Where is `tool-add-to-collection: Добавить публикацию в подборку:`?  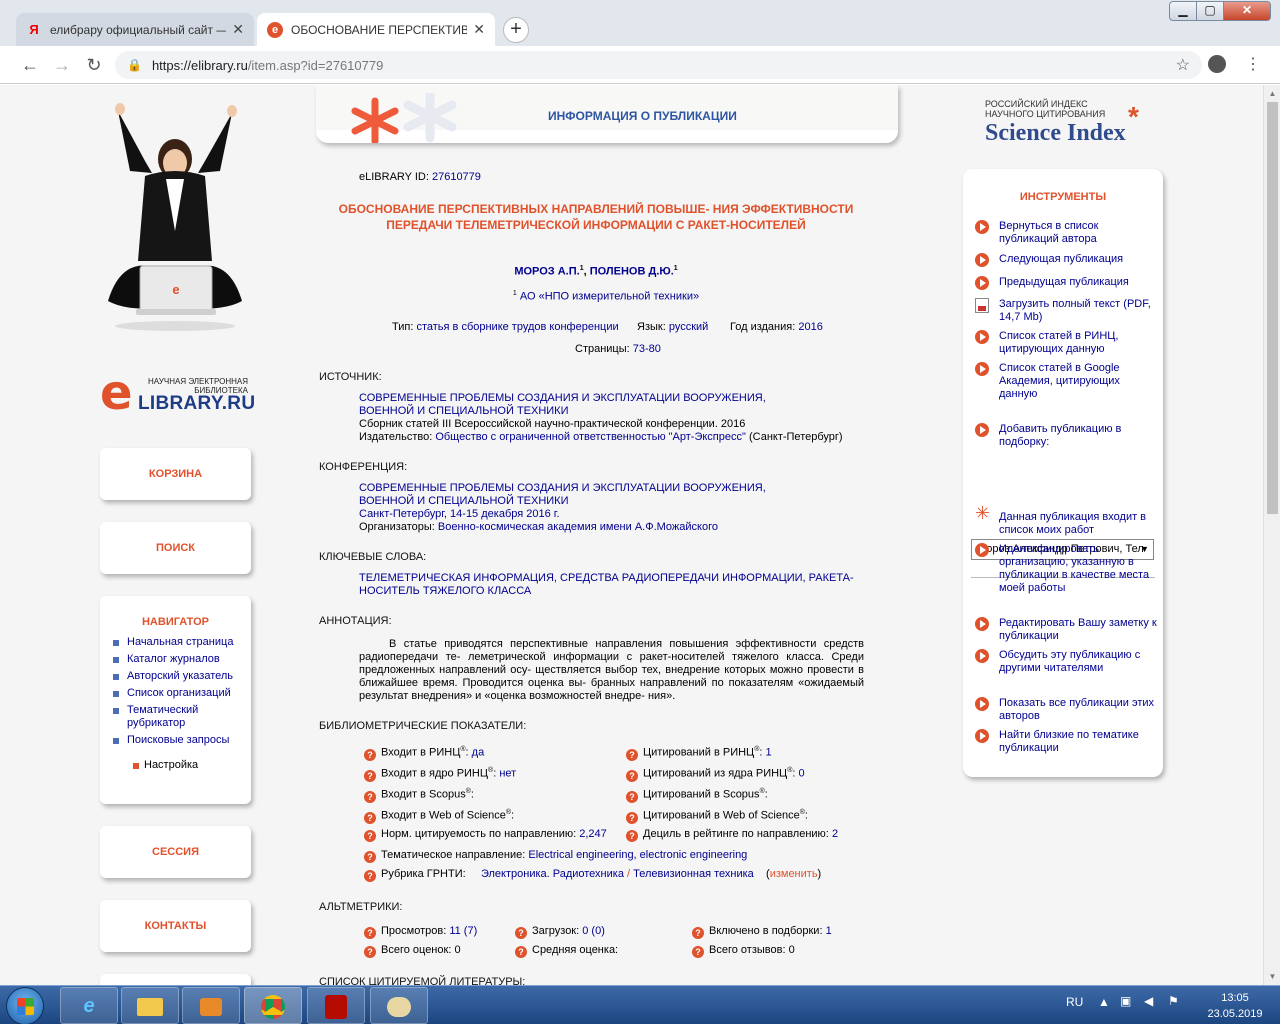
tool-add-to-collection: Добавить публикацию в подборку: is located at coordinates (1066, 436).